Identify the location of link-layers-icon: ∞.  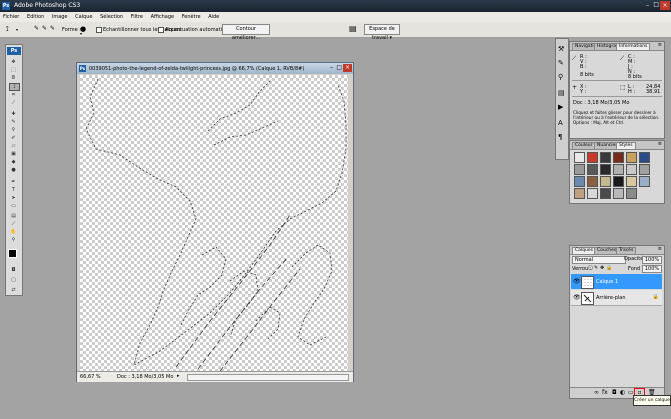
(596, 392).